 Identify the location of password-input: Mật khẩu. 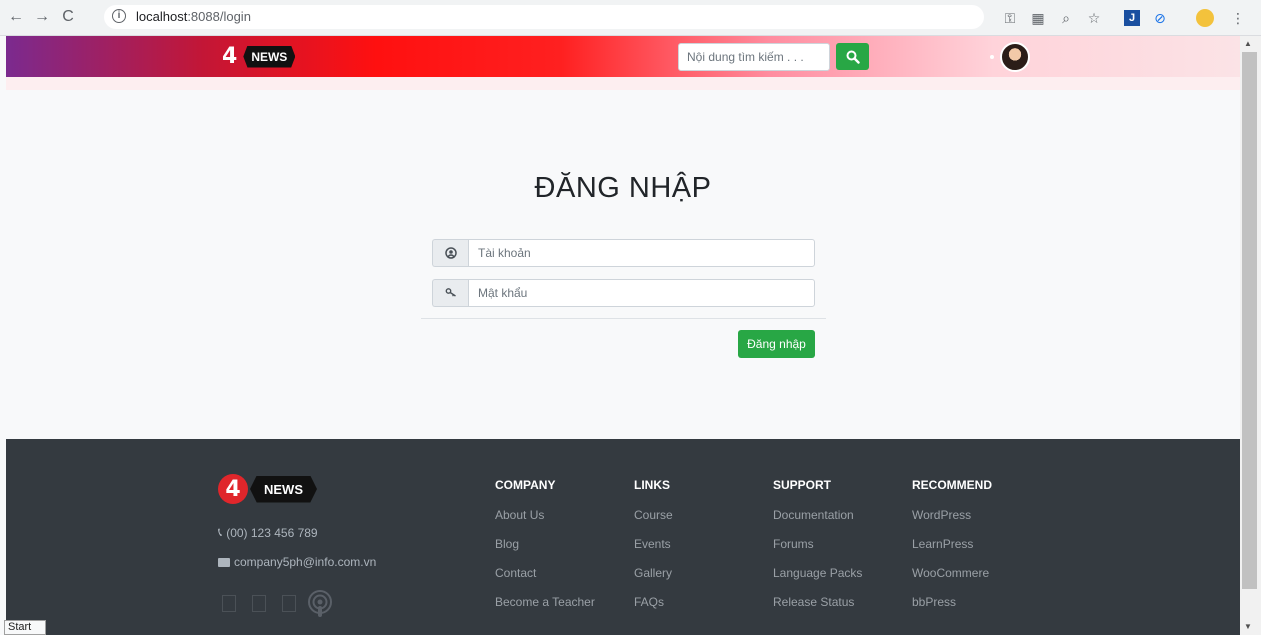
(641, 293).